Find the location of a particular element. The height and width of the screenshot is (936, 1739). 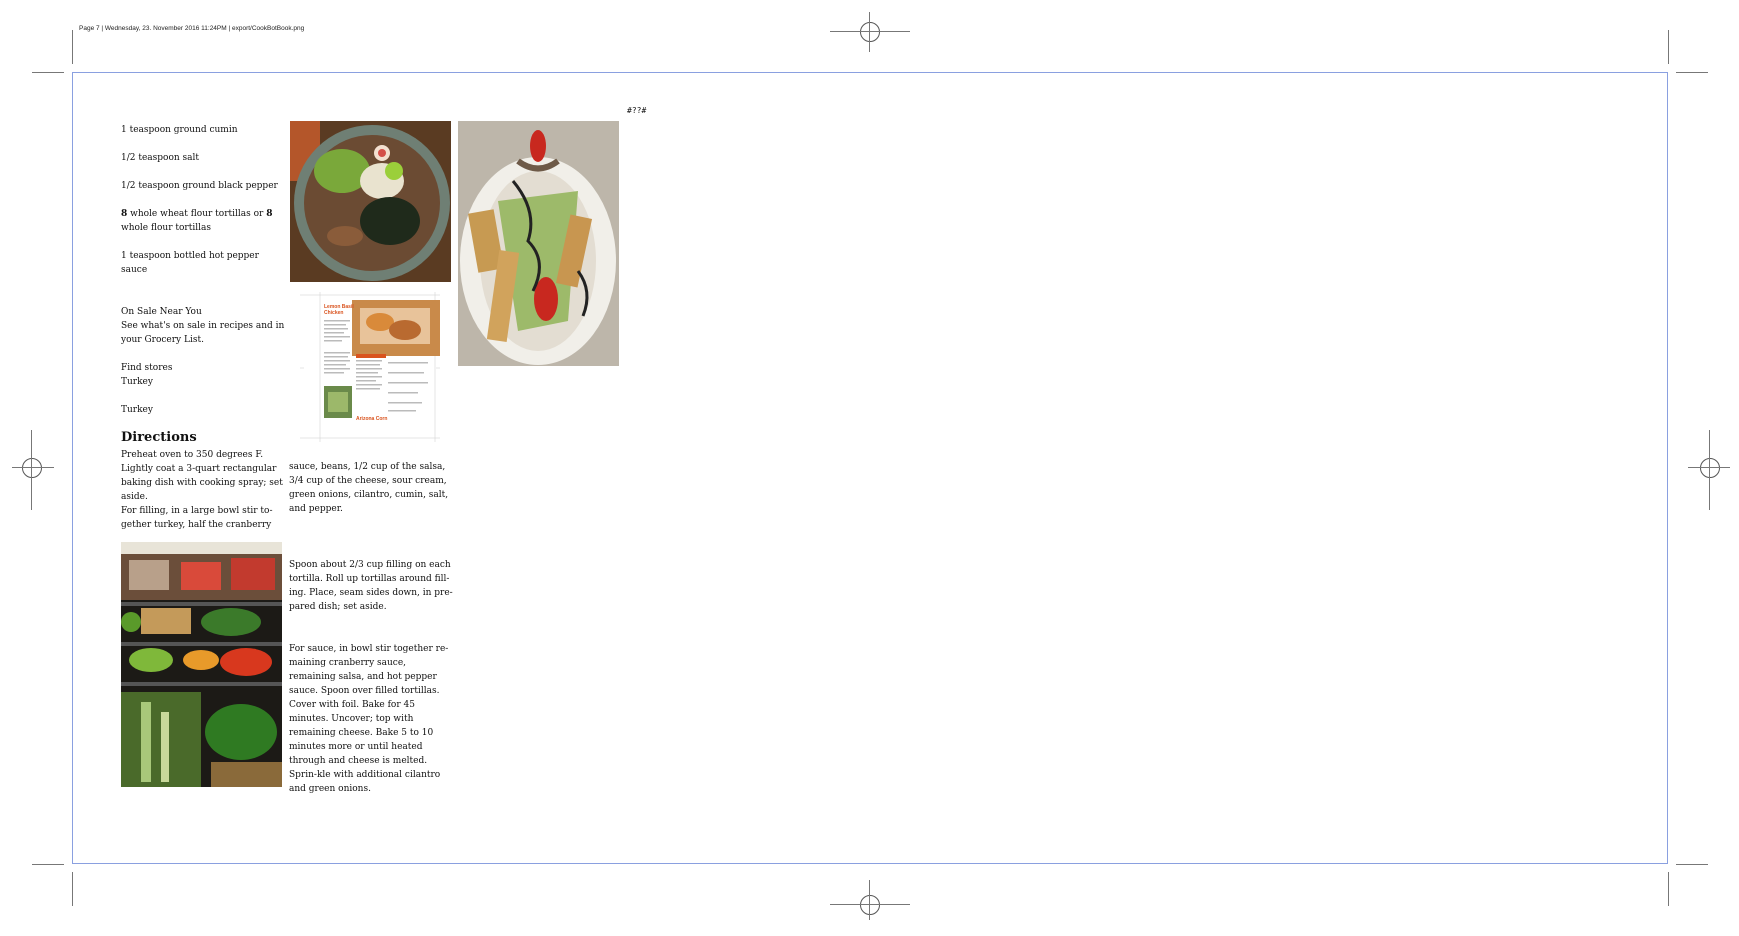

ramen-image is located at coordinates (370, 201).